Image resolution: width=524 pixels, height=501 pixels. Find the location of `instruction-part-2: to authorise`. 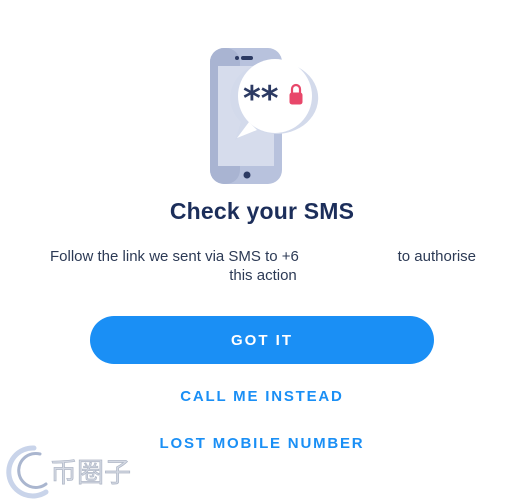

instruction-part-2: to authorise is located at coordinates (436, 256).